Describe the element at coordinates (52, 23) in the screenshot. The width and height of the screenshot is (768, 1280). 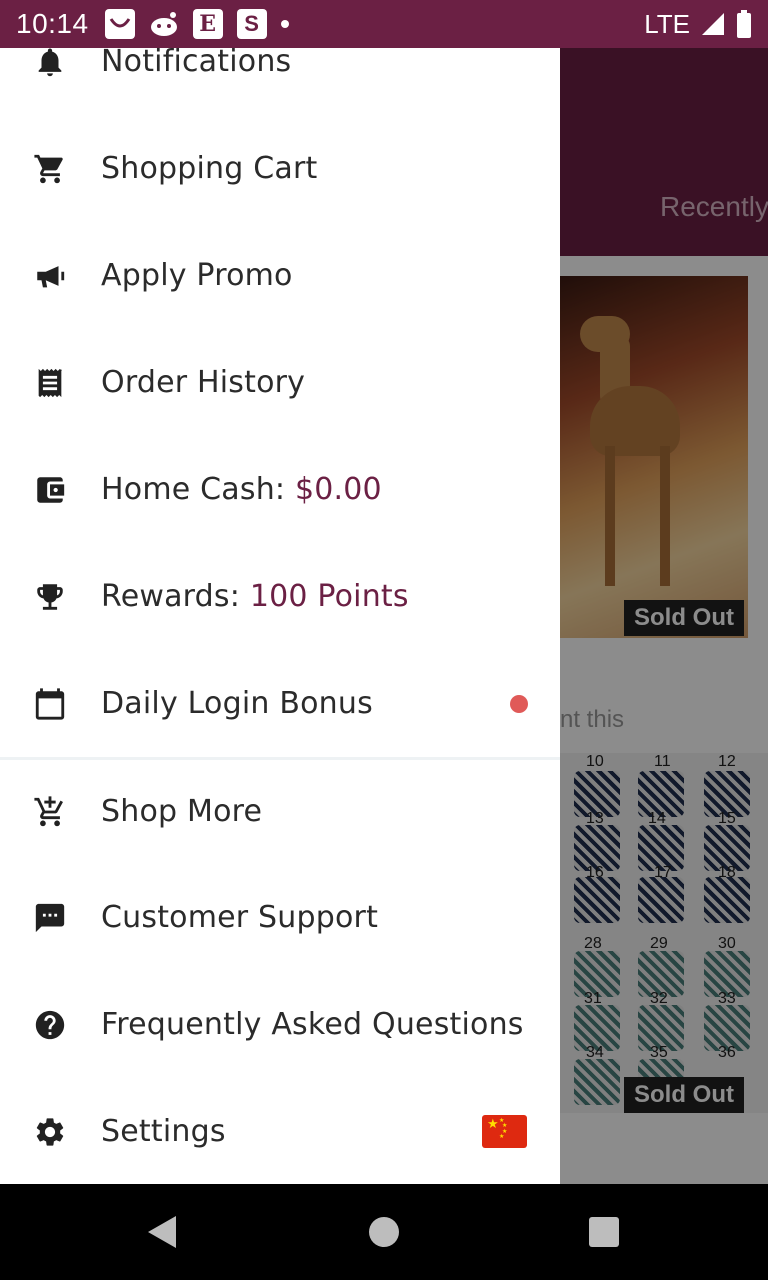
I see `status-time: 10:14` at that location.